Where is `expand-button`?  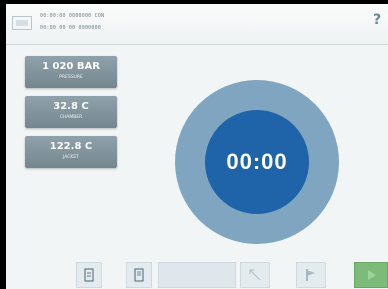
expand-button is located at coordinates (255, 275).